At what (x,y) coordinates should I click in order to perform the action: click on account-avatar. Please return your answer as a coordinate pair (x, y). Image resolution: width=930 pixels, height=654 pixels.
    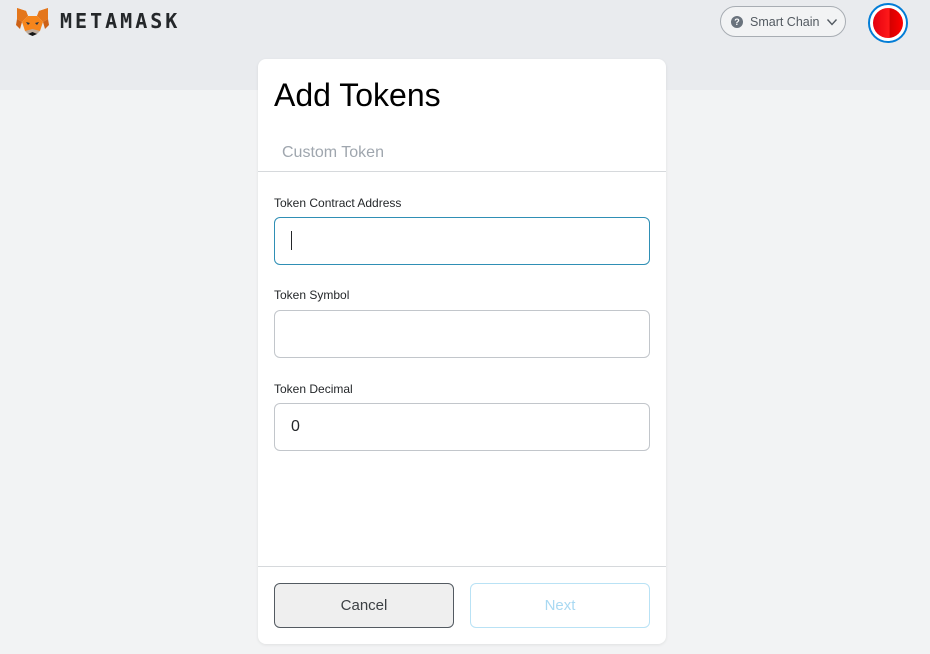
    Looking at the image, I should click on (888, 23).